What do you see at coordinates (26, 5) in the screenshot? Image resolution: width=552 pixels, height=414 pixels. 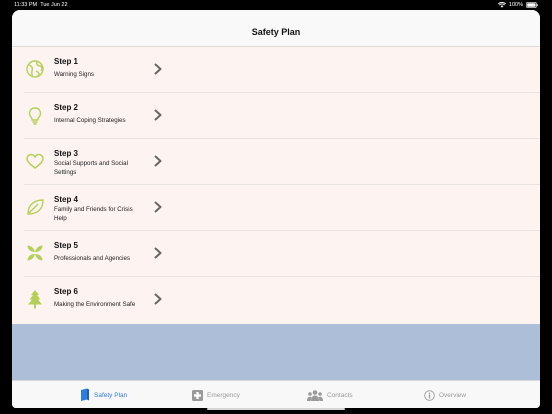 I see `status-time: 11:33 PM` at bounding box center [26, 5].